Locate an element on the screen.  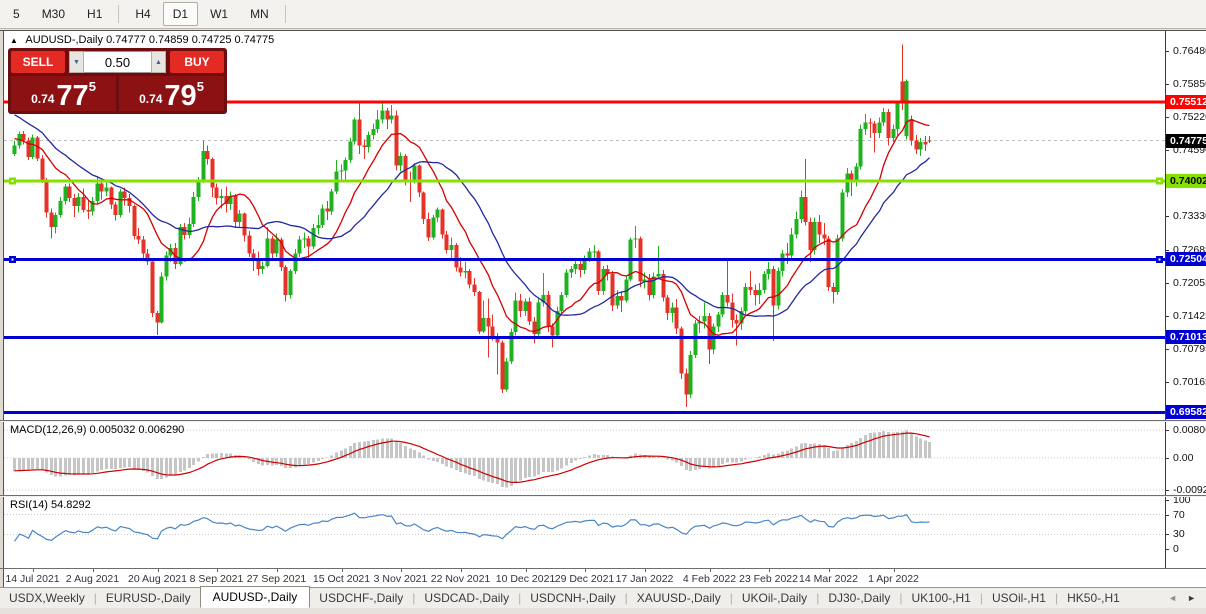
date-label: 2 Aug 2021 is located at coordinates (92, 579).